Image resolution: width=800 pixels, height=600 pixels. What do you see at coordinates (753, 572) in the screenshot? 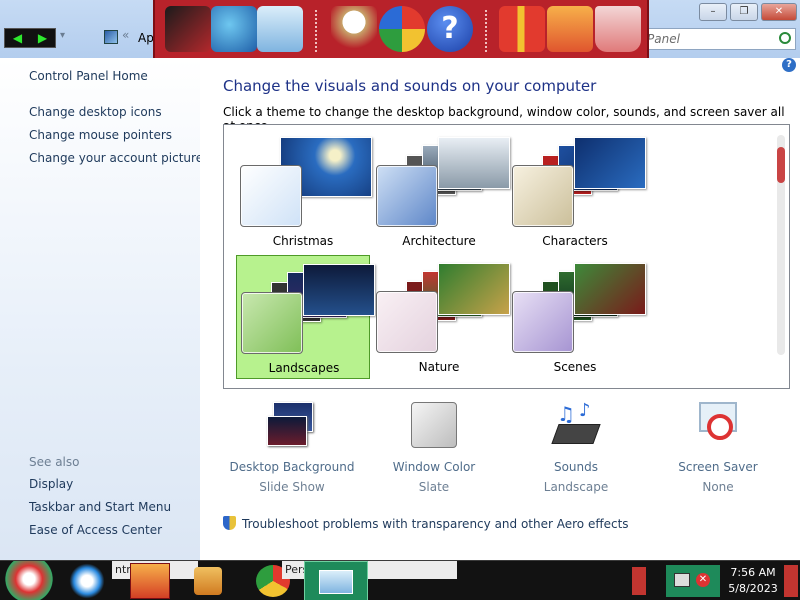
I see `clock-time: 7:56 AM` at bounding box center [753, 572].